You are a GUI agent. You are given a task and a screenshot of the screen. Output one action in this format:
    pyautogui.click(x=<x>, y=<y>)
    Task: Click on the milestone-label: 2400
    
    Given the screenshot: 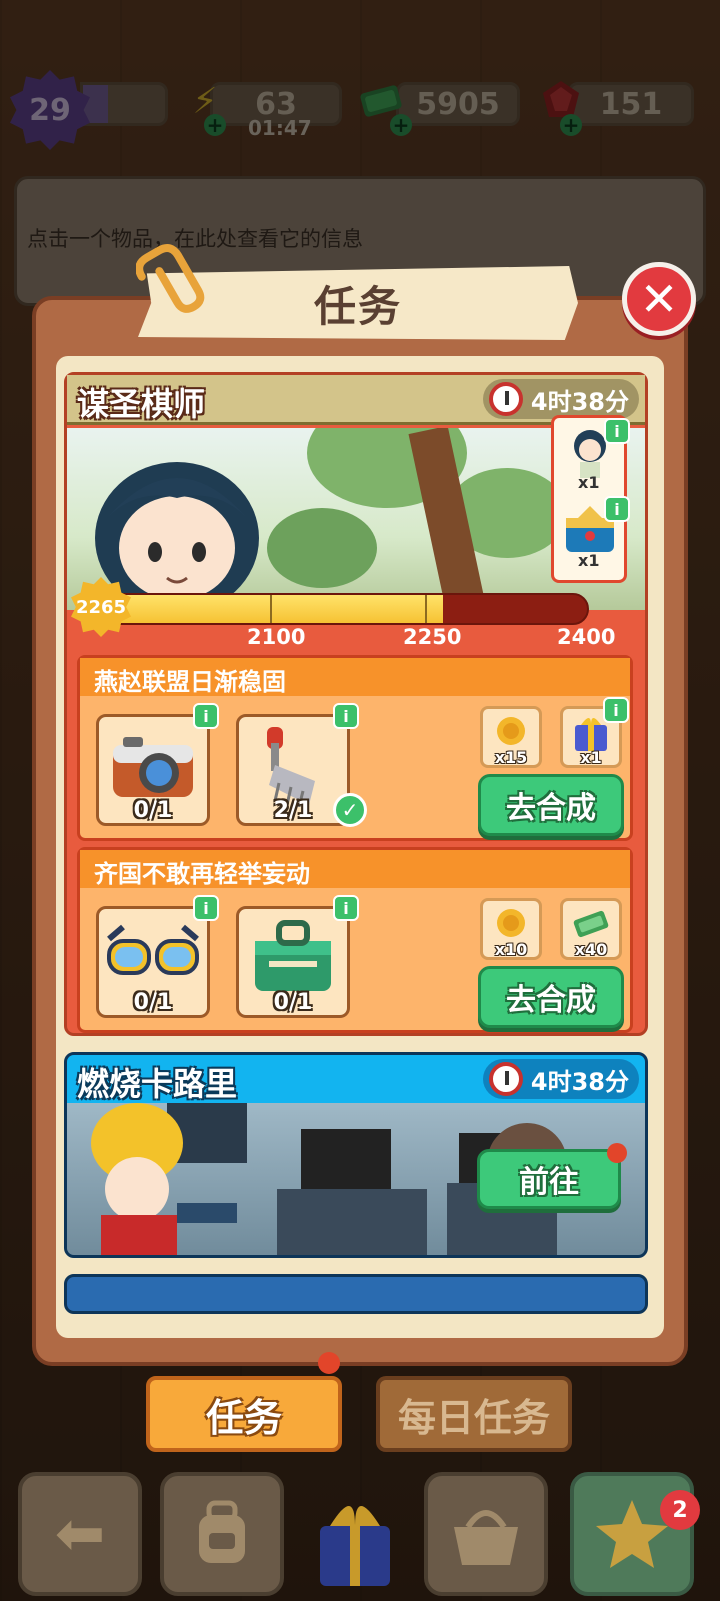 What is the action you would take?
    pyautogui.click(x=586, y=637)
    